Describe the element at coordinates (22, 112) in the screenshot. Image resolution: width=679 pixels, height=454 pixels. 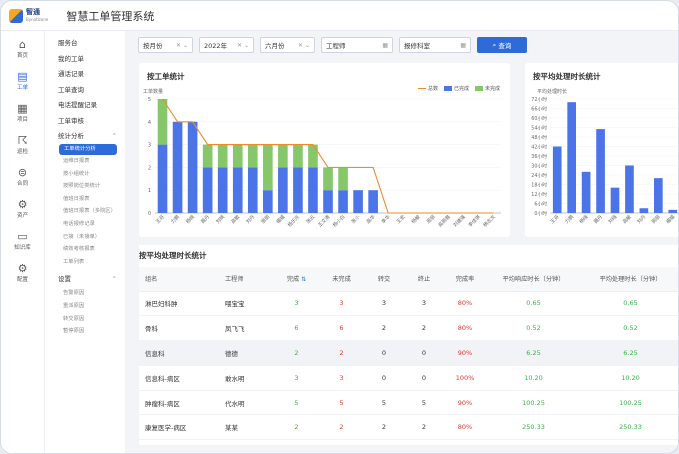
I see `nav-grid: ▦ 项目` at that location.